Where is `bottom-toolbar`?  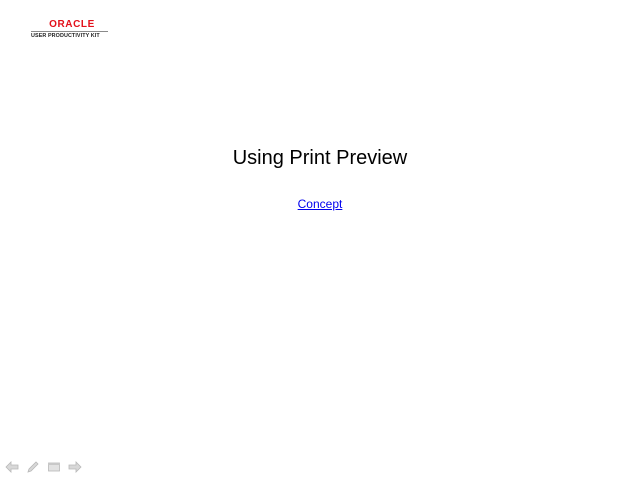 bottom-toolbar is located at coordinates (43, 467).